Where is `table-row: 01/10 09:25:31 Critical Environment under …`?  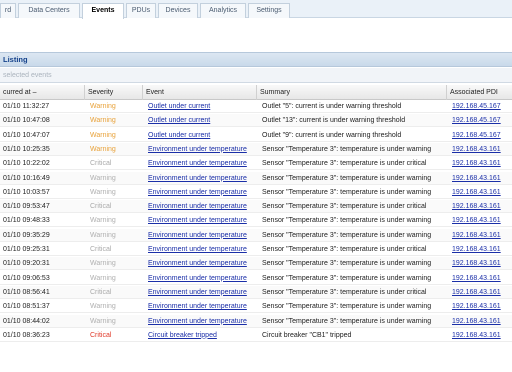
table-row: 01/10 09:25:31 Critical Environment under … is located at coordinates (256, 249).